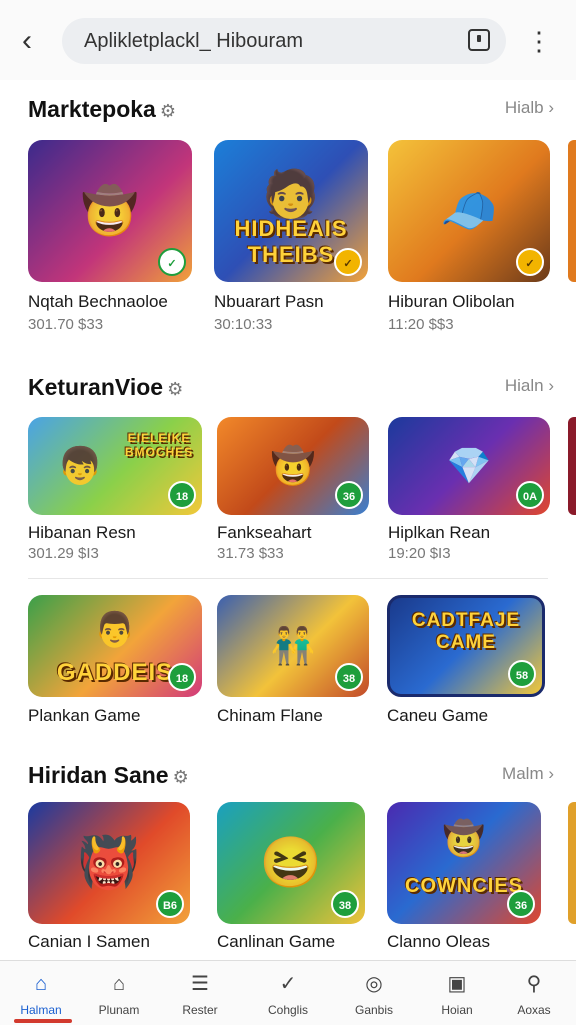  I want to click on character-icon: 🧢, so click(469, 210).